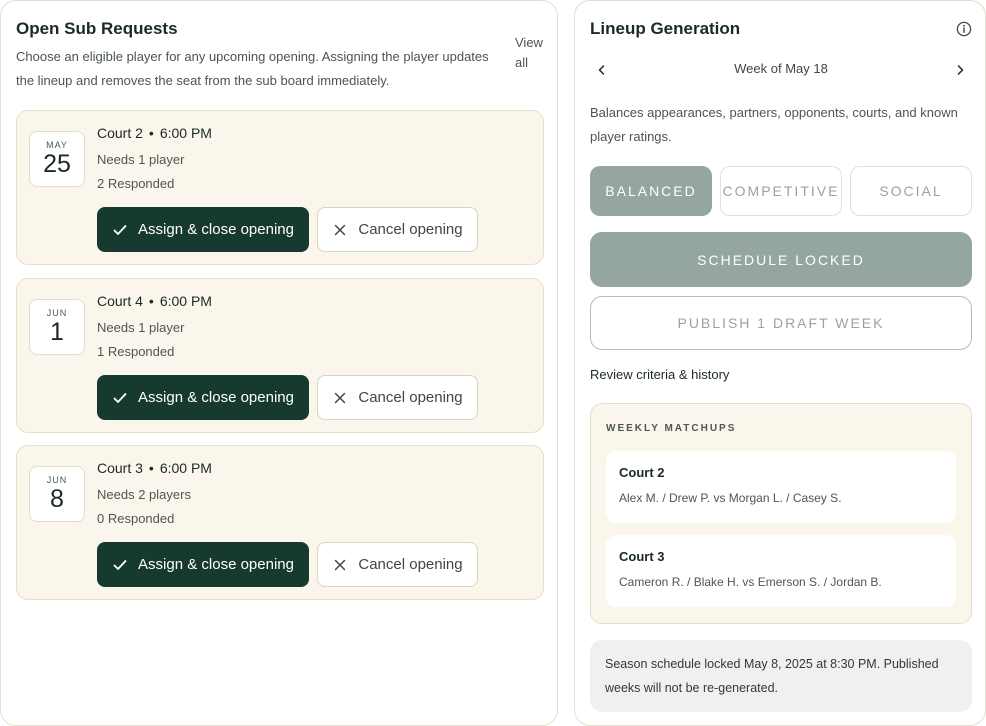  What do you see at coordinates (659, 374) in the screenshot?
I see `review-criteria-link: Review criteria & history` at bounding box center [659, 374].